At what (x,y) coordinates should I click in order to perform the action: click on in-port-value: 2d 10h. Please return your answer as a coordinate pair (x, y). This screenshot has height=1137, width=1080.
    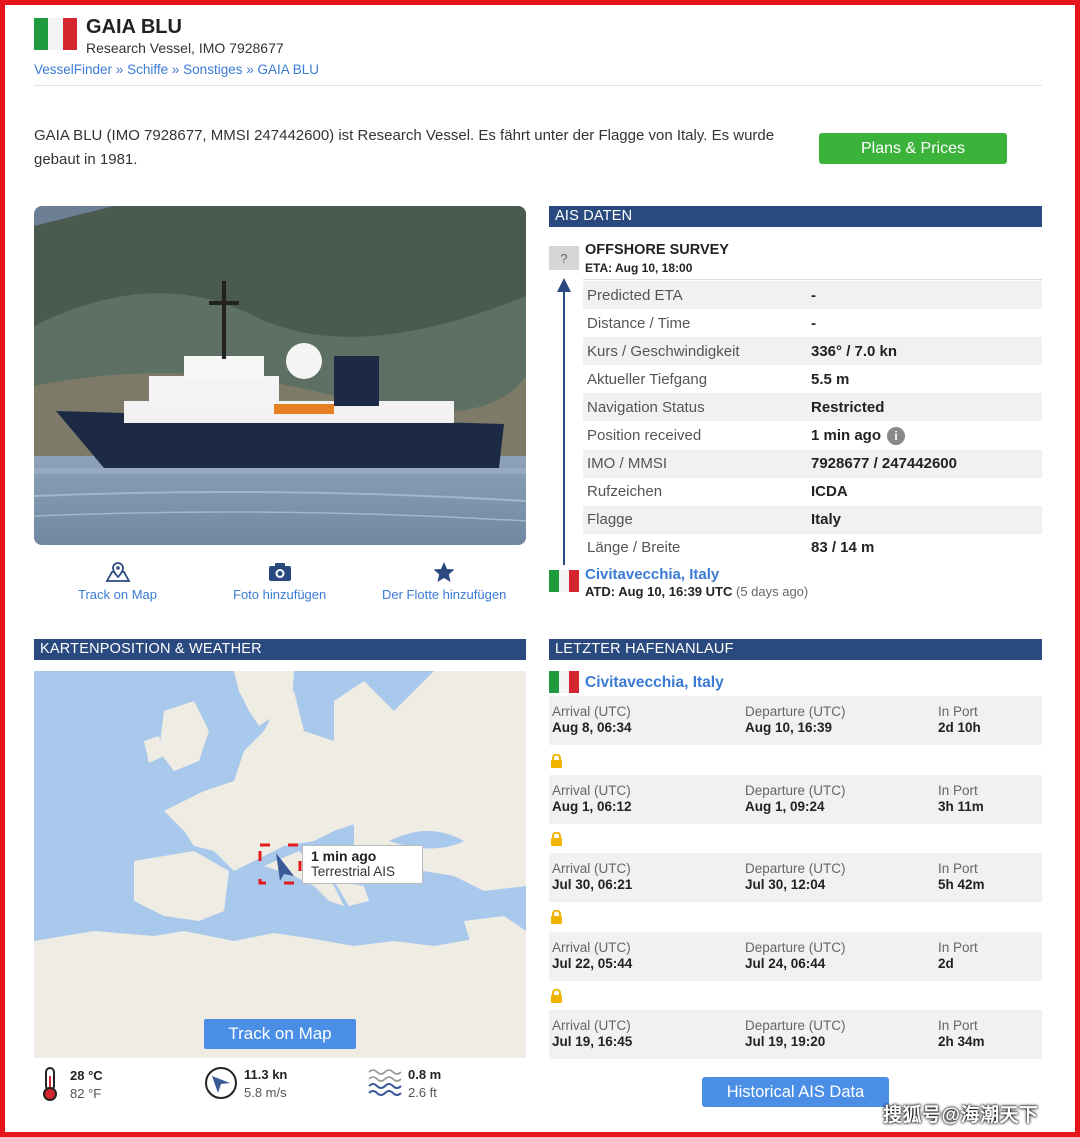
    Looking at the image, I should click on (959, 727).